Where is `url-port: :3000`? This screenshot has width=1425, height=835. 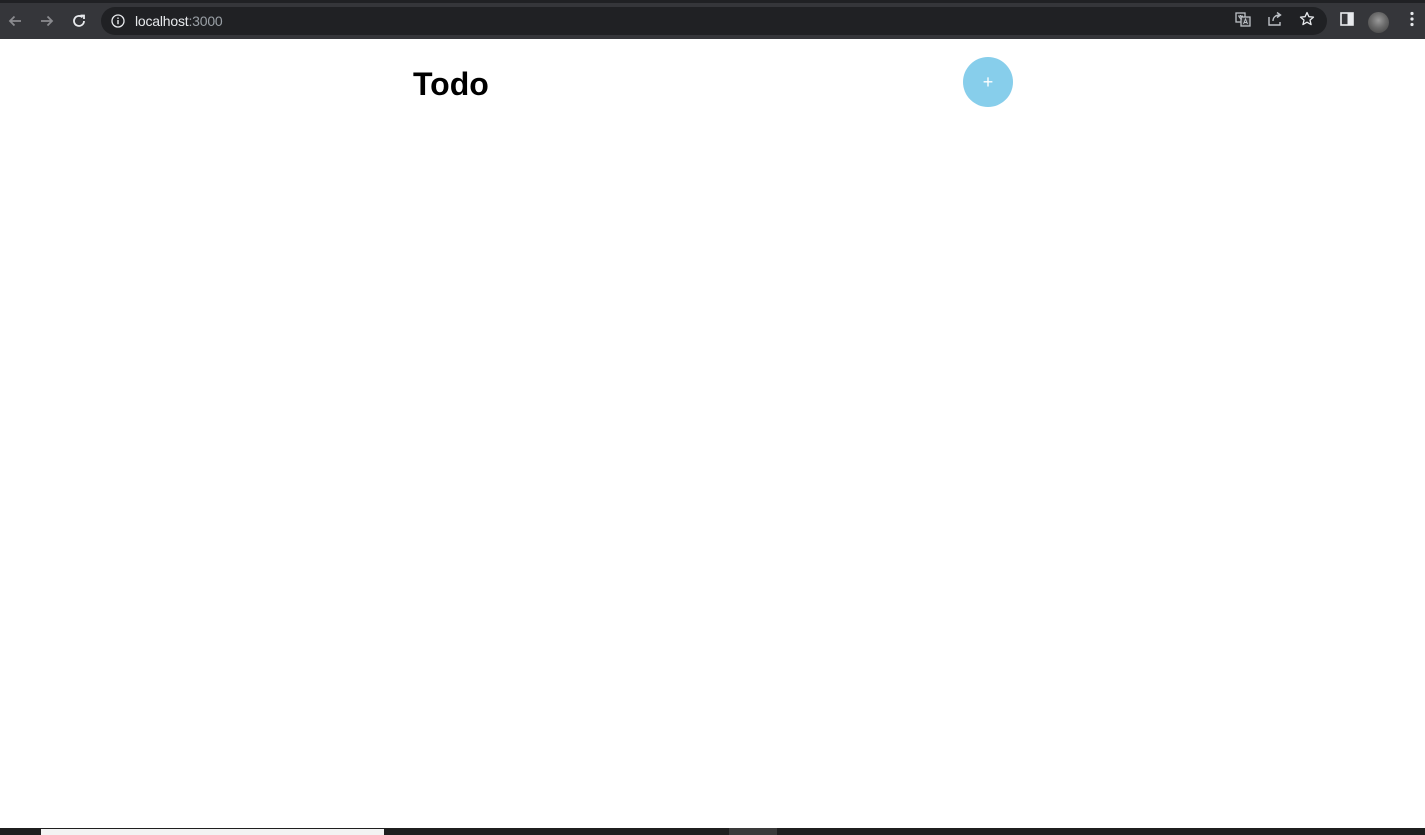 url-port: :3000 is located at coordinates (205, 21).